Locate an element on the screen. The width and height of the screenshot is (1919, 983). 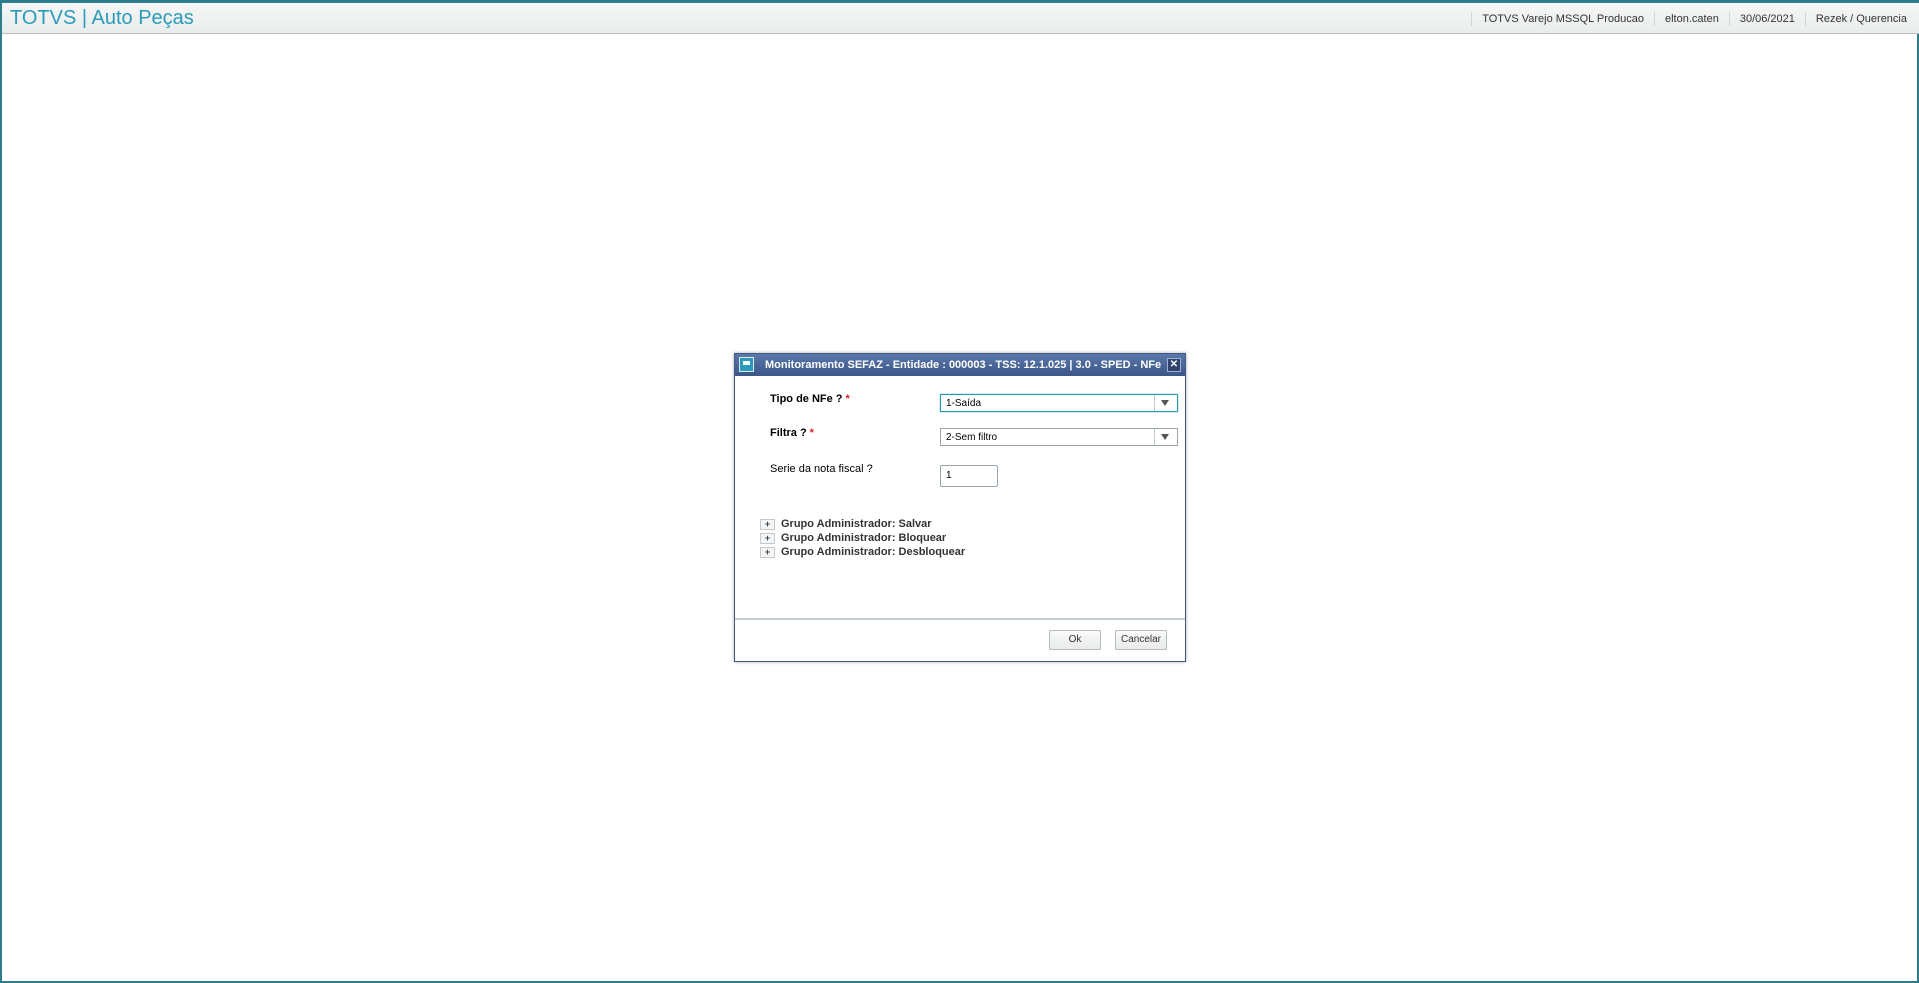
tipo-nfe-label: Tipo de NFe ? * is located at coordinates (810, 399).